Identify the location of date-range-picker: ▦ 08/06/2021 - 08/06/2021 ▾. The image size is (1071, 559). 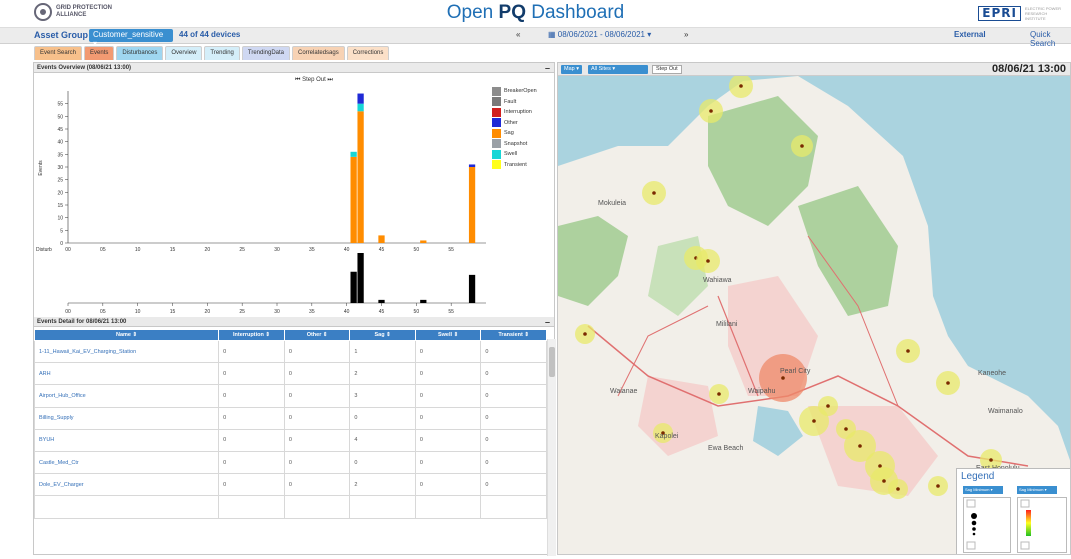
(599, 34).